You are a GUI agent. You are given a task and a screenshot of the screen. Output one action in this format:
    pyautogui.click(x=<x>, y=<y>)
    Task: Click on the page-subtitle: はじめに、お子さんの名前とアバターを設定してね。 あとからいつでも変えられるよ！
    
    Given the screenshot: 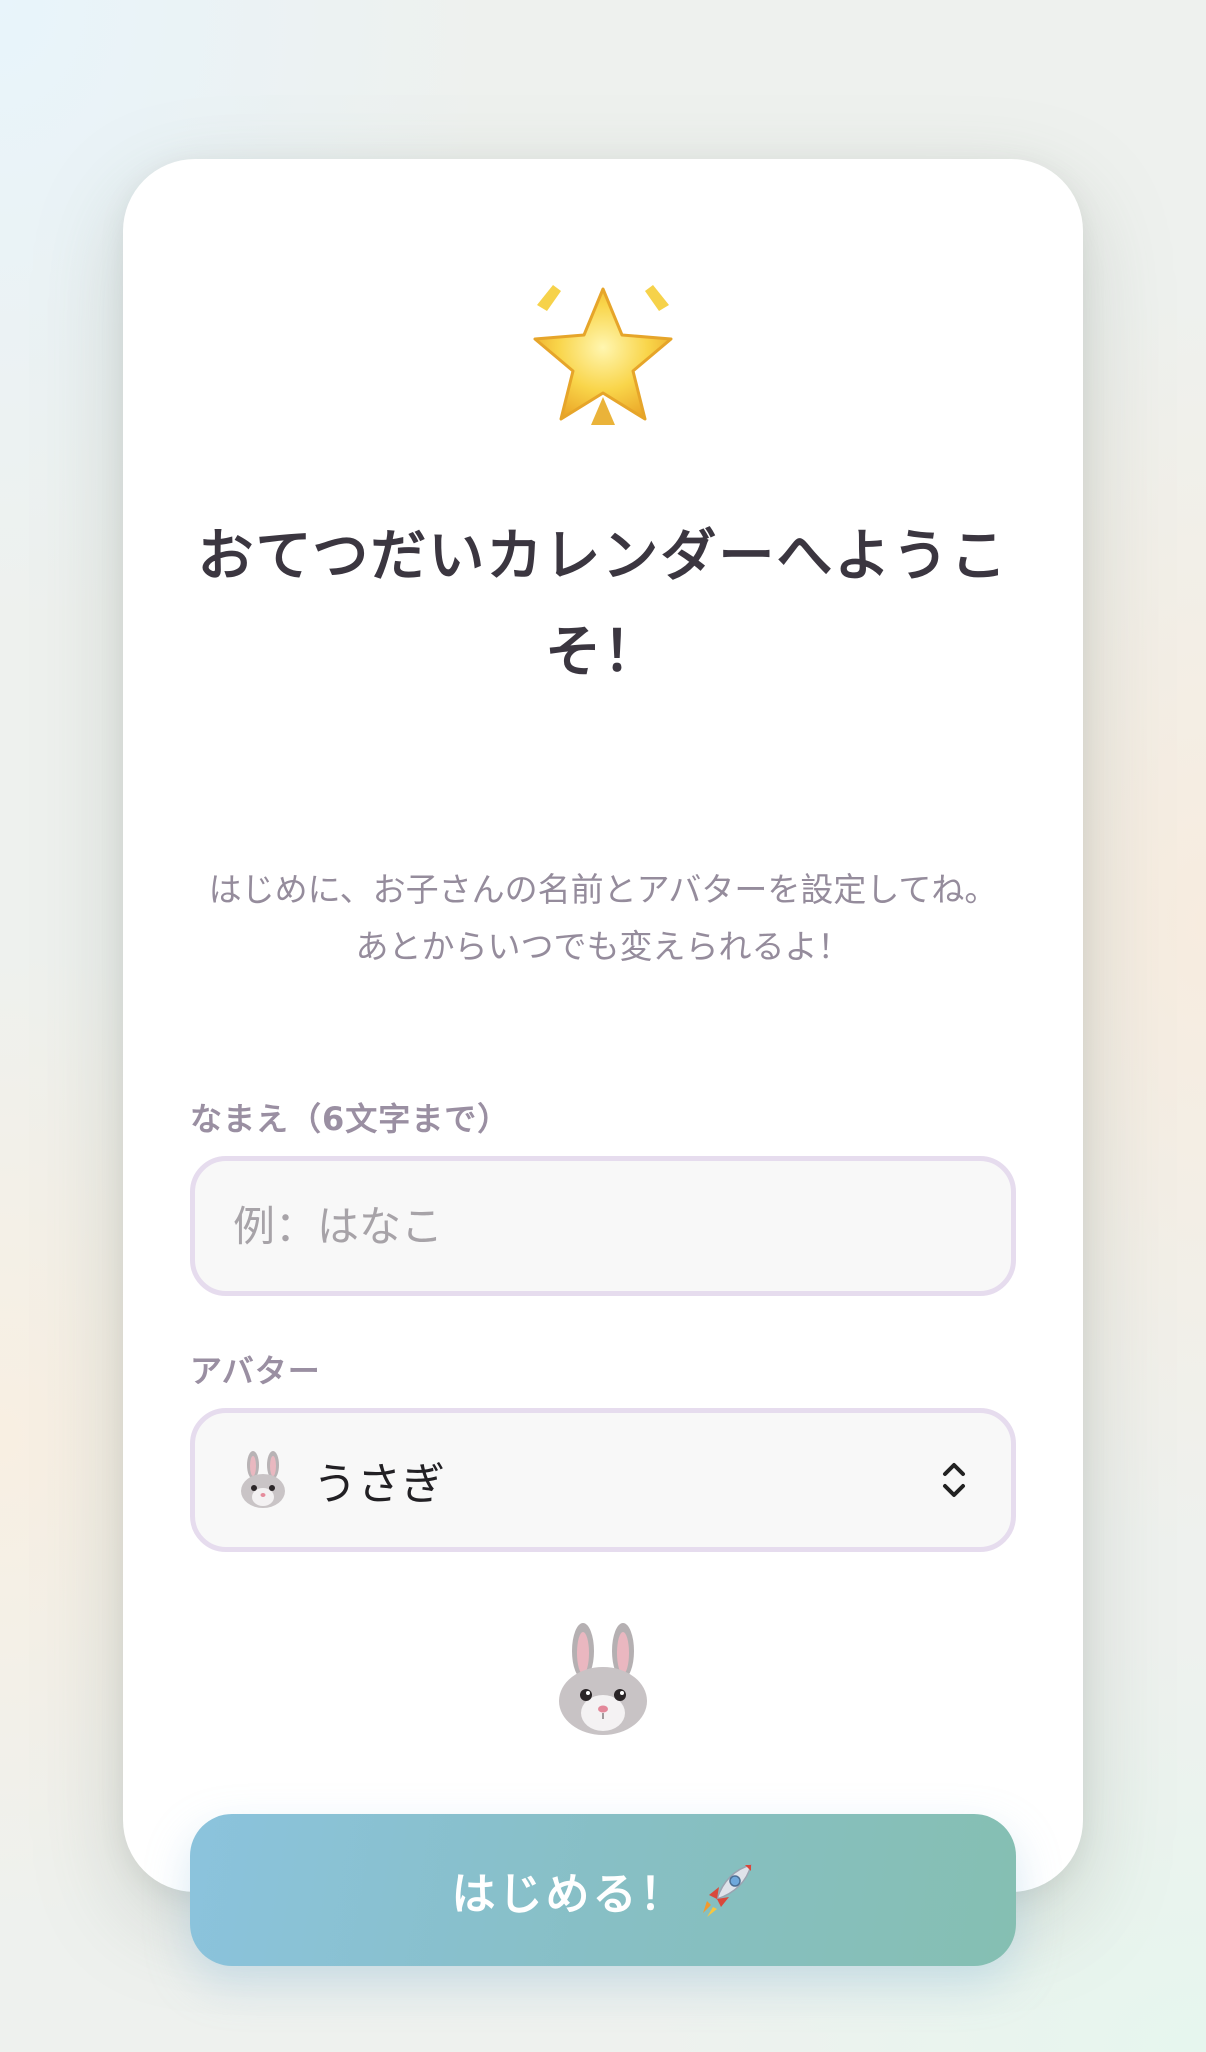 What is the action you would take?
    pyautogui.click(x=603, y=918)
    